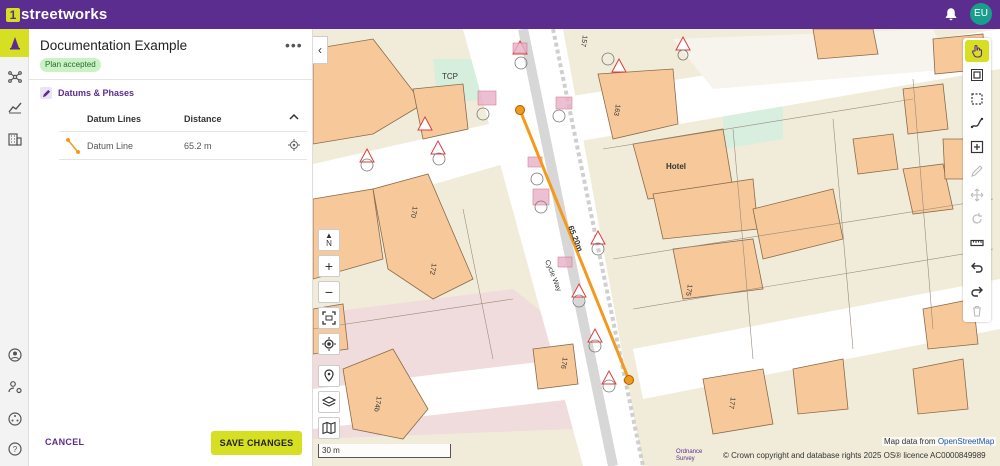 Image resolution: width=1000 pixels, height=466 pixels. I want to click on drawing-toolbar, so click(977, 180).